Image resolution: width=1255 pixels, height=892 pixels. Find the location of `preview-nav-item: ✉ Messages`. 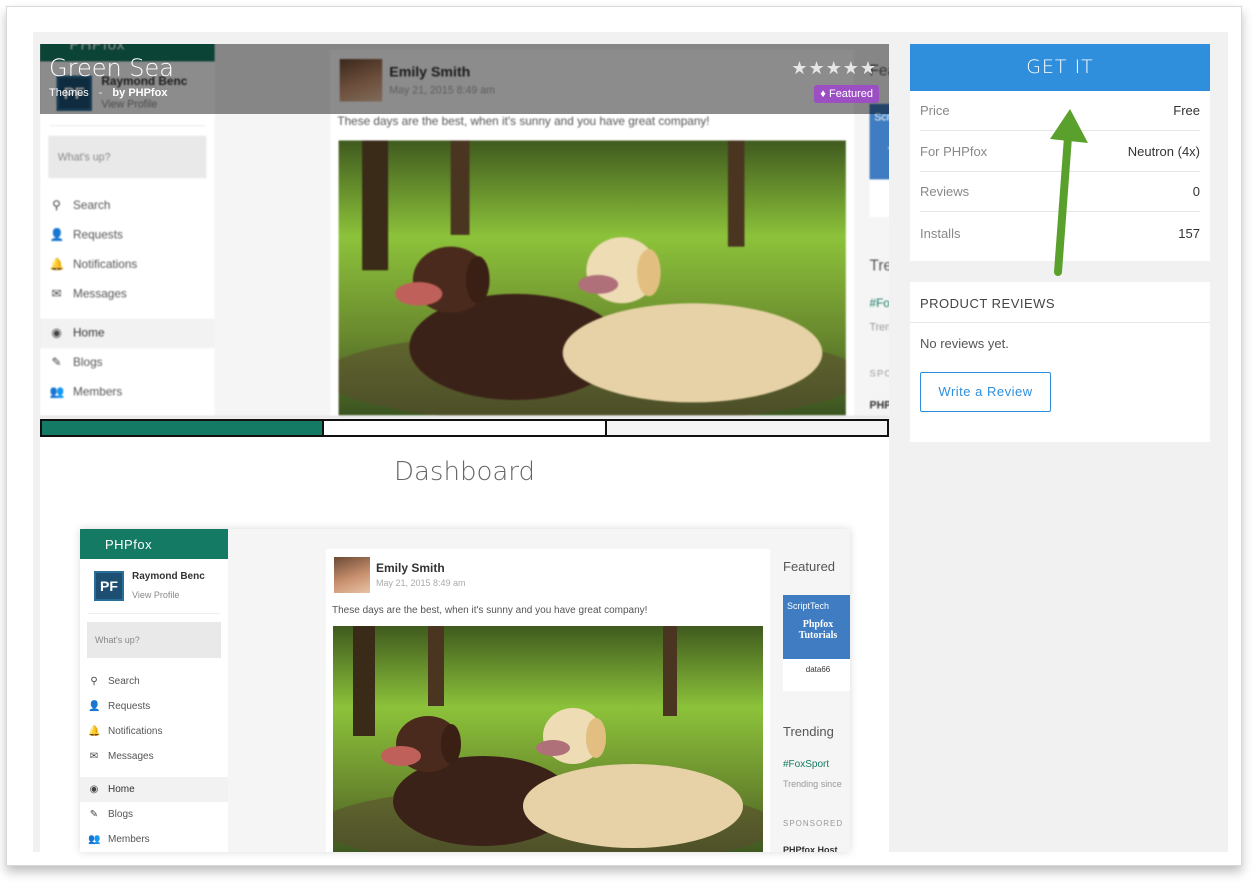

preview-nav-item: ✉ Messages is located at coordinates (127, 295).